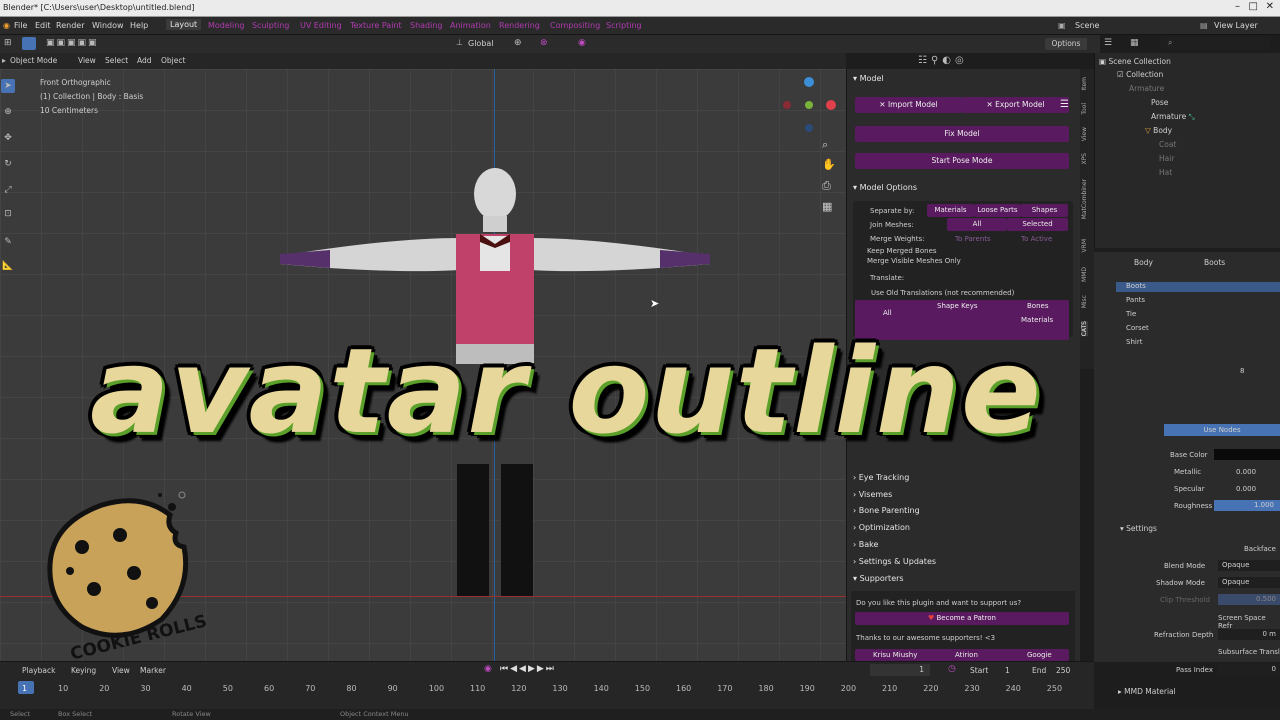 Image resolution: width=1280 pixels, height=720 pixels. Describe the element at coordinates (1015, 105) in the screenshot. I see `export-model-button: ✕ Export Model` at that location.